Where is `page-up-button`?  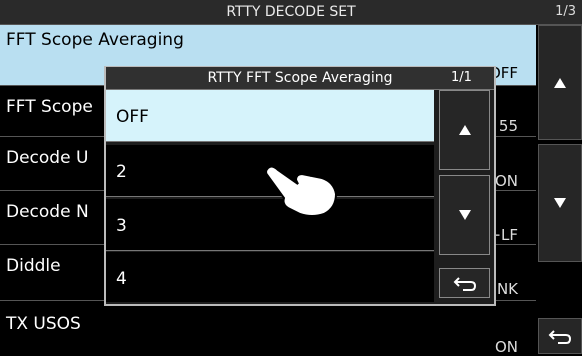 page-up-button is located at coordinates (560, 82).